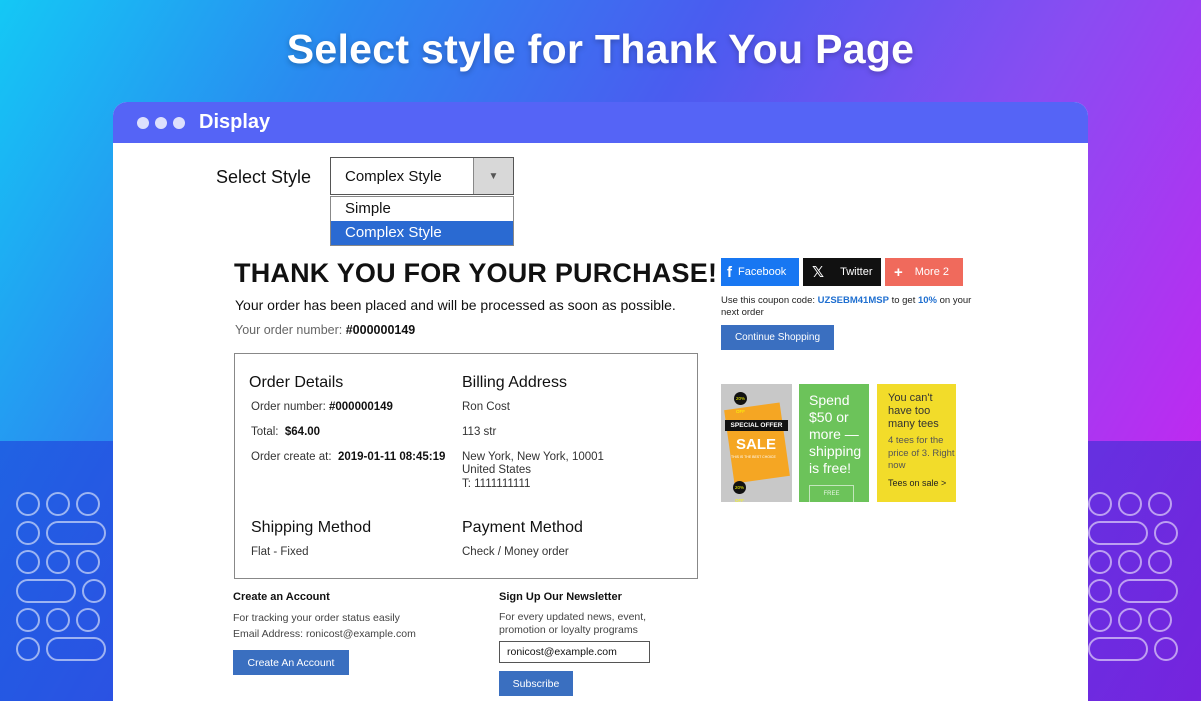  I want to click on more-share-button: + More 2, so click(924, 272).